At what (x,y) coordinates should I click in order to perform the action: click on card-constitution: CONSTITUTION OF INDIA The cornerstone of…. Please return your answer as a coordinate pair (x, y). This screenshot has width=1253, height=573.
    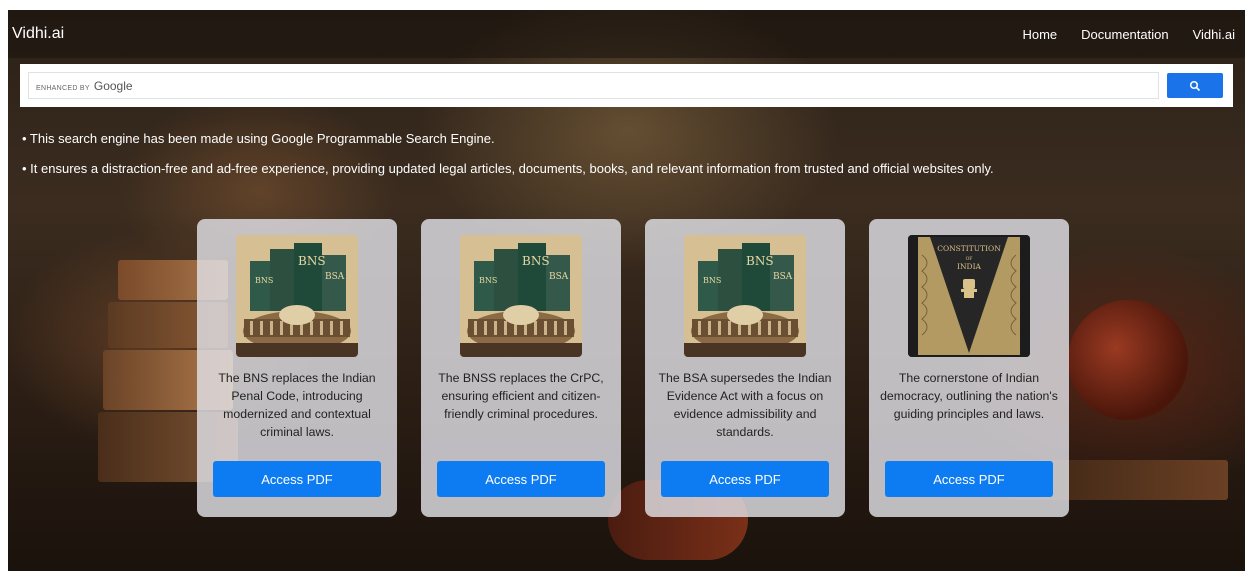
    Looking at the image, I should click on (969, 368).